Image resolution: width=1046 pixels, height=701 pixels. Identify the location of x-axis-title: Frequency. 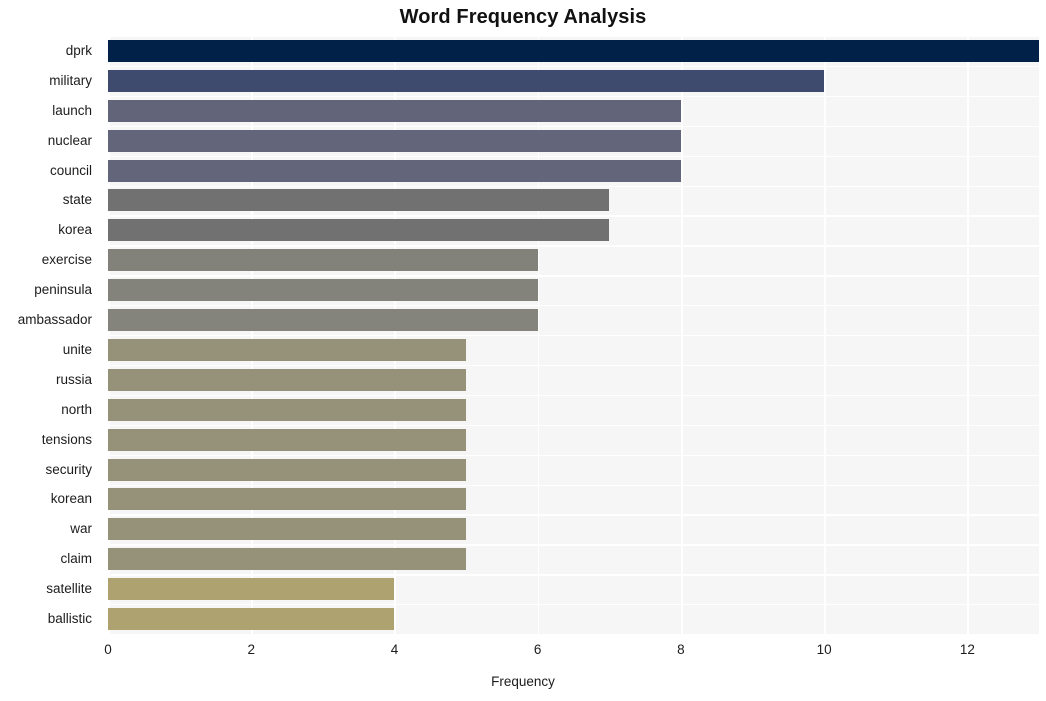
(523, 681).